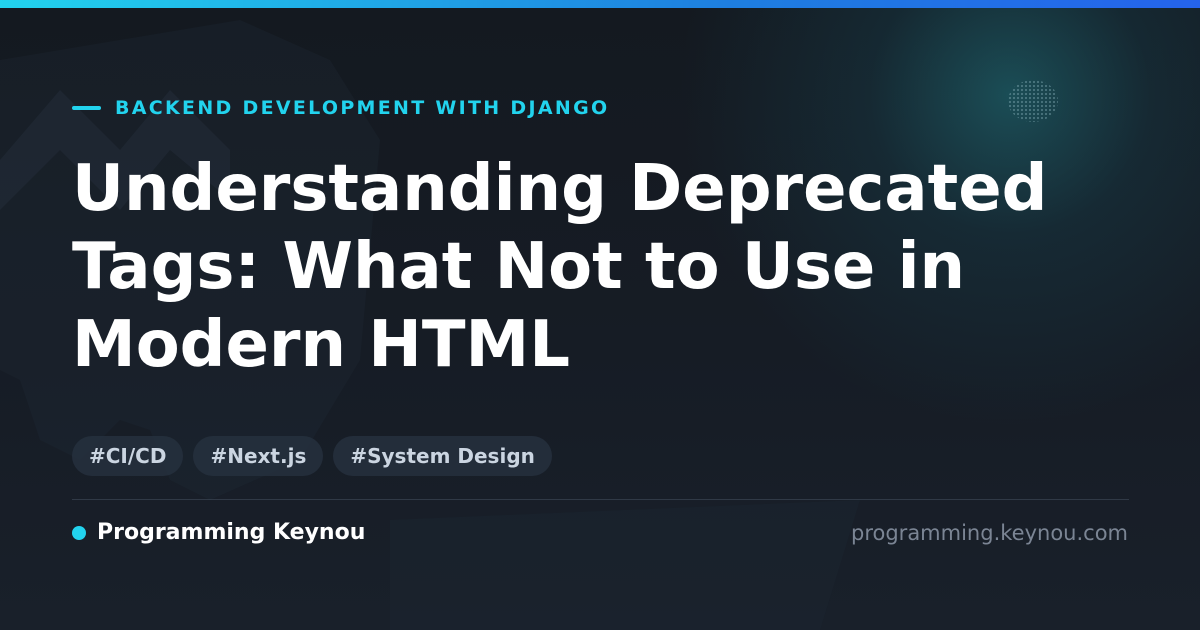  What do you see at coordinates (231, 532) in the screenshot?
I see `brand-name: Programming Keynou` at bounding box center [231, 532].